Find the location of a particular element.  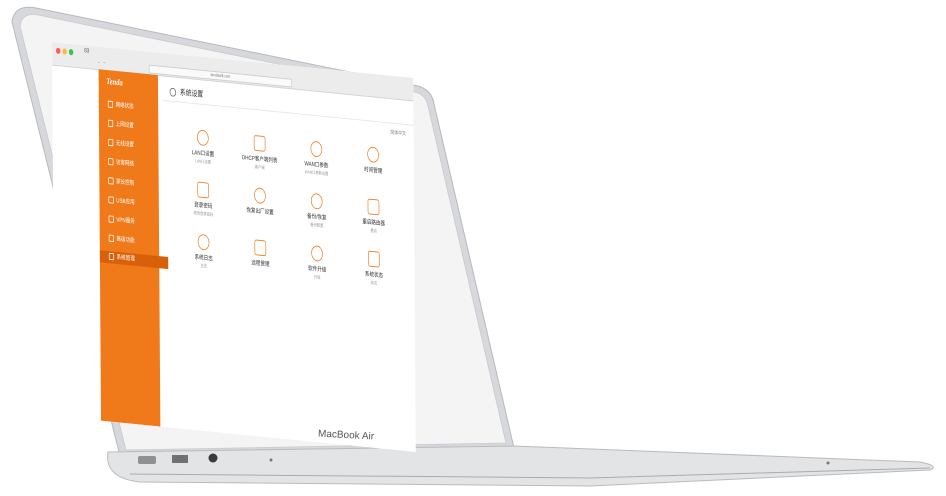

tile-time: 时间管理 is located at coordinates (373, 161).